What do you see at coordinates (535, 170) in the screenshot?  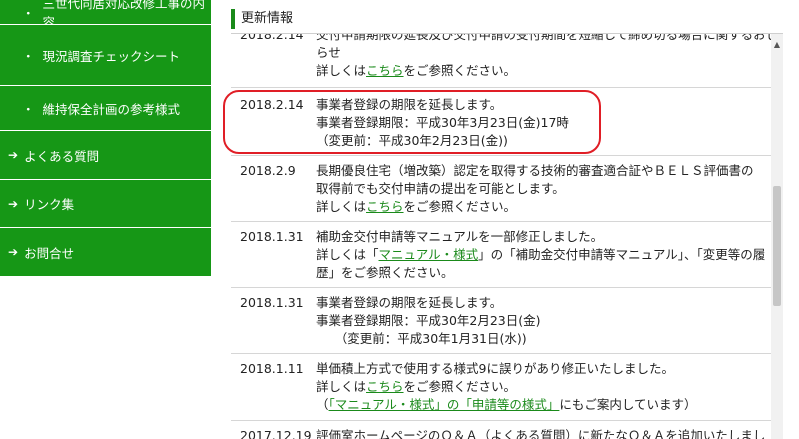 I see `news-text: 長期優良住宅（増改築）認定を取得する技術的審査適合証やＢＥＬＳ評価書の` at bounding box center [535, 170].